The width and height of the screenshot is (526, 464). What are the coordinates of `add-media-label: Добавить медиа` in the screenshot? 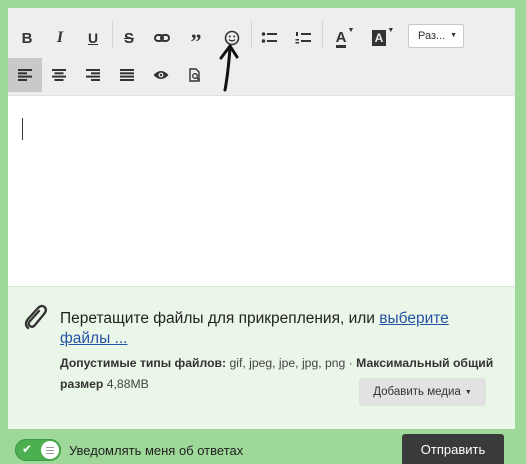 It's located at (417, 392).